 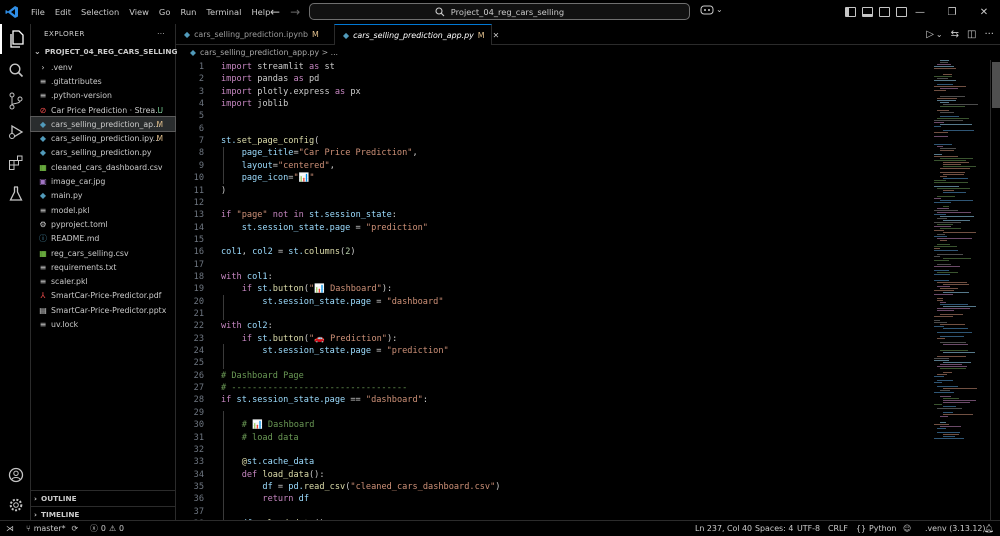 I want to click on tab-cars-selling-prediction-app-py: ◆ cars_selling_prediction_app.py M ✕, so click(x=416, y=34).